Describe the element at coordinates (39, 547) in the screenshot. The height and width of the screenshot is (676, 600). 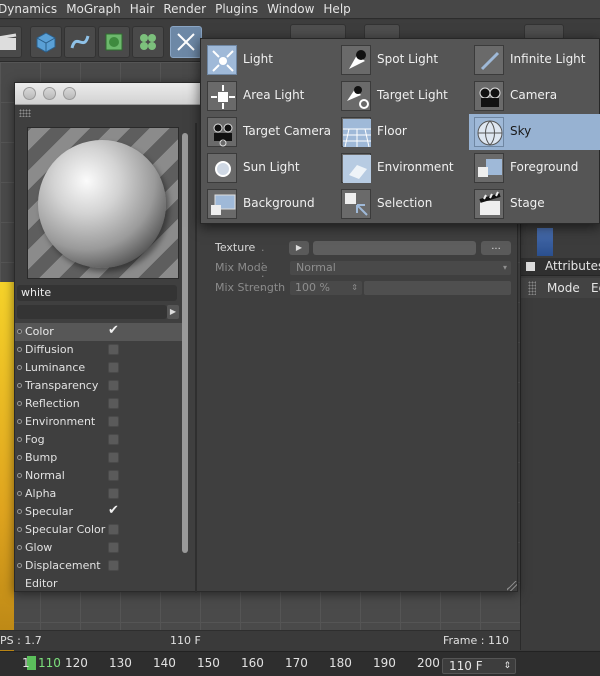
I see `channel-label: Glow` at that location.